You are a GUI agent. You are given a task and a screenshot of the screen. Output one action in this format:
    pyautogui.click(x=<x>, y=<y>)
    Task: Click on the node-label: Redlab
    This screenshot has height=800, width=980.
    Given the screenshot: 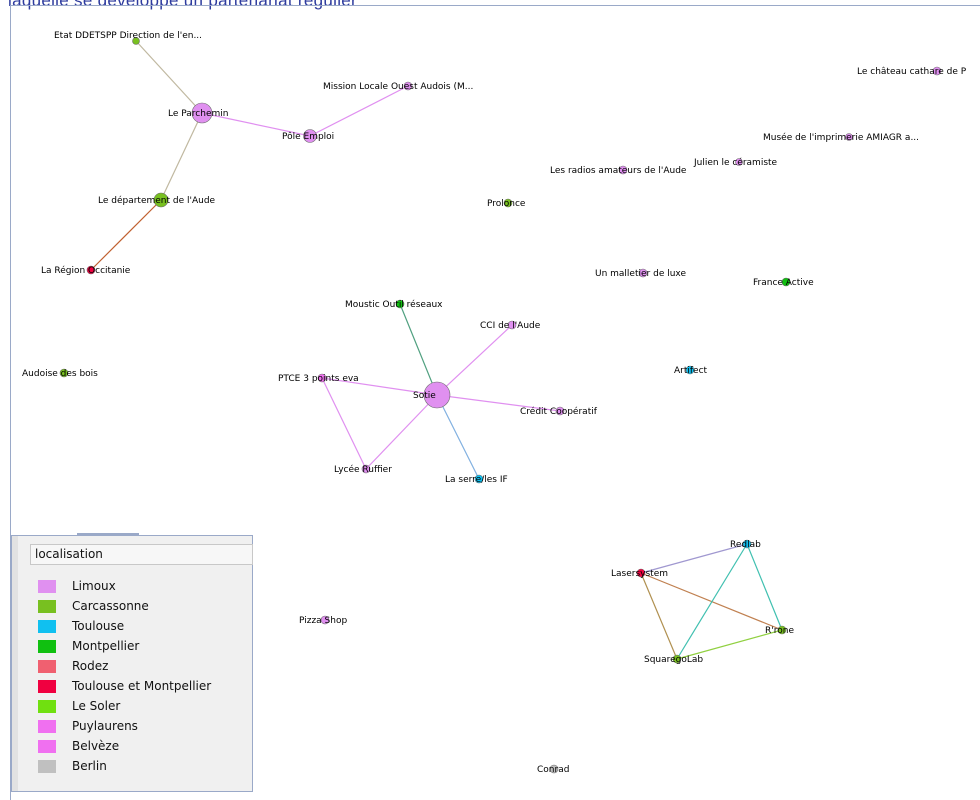 What is the action you would take?
    pyautogui.click(x=745, y=545)
    